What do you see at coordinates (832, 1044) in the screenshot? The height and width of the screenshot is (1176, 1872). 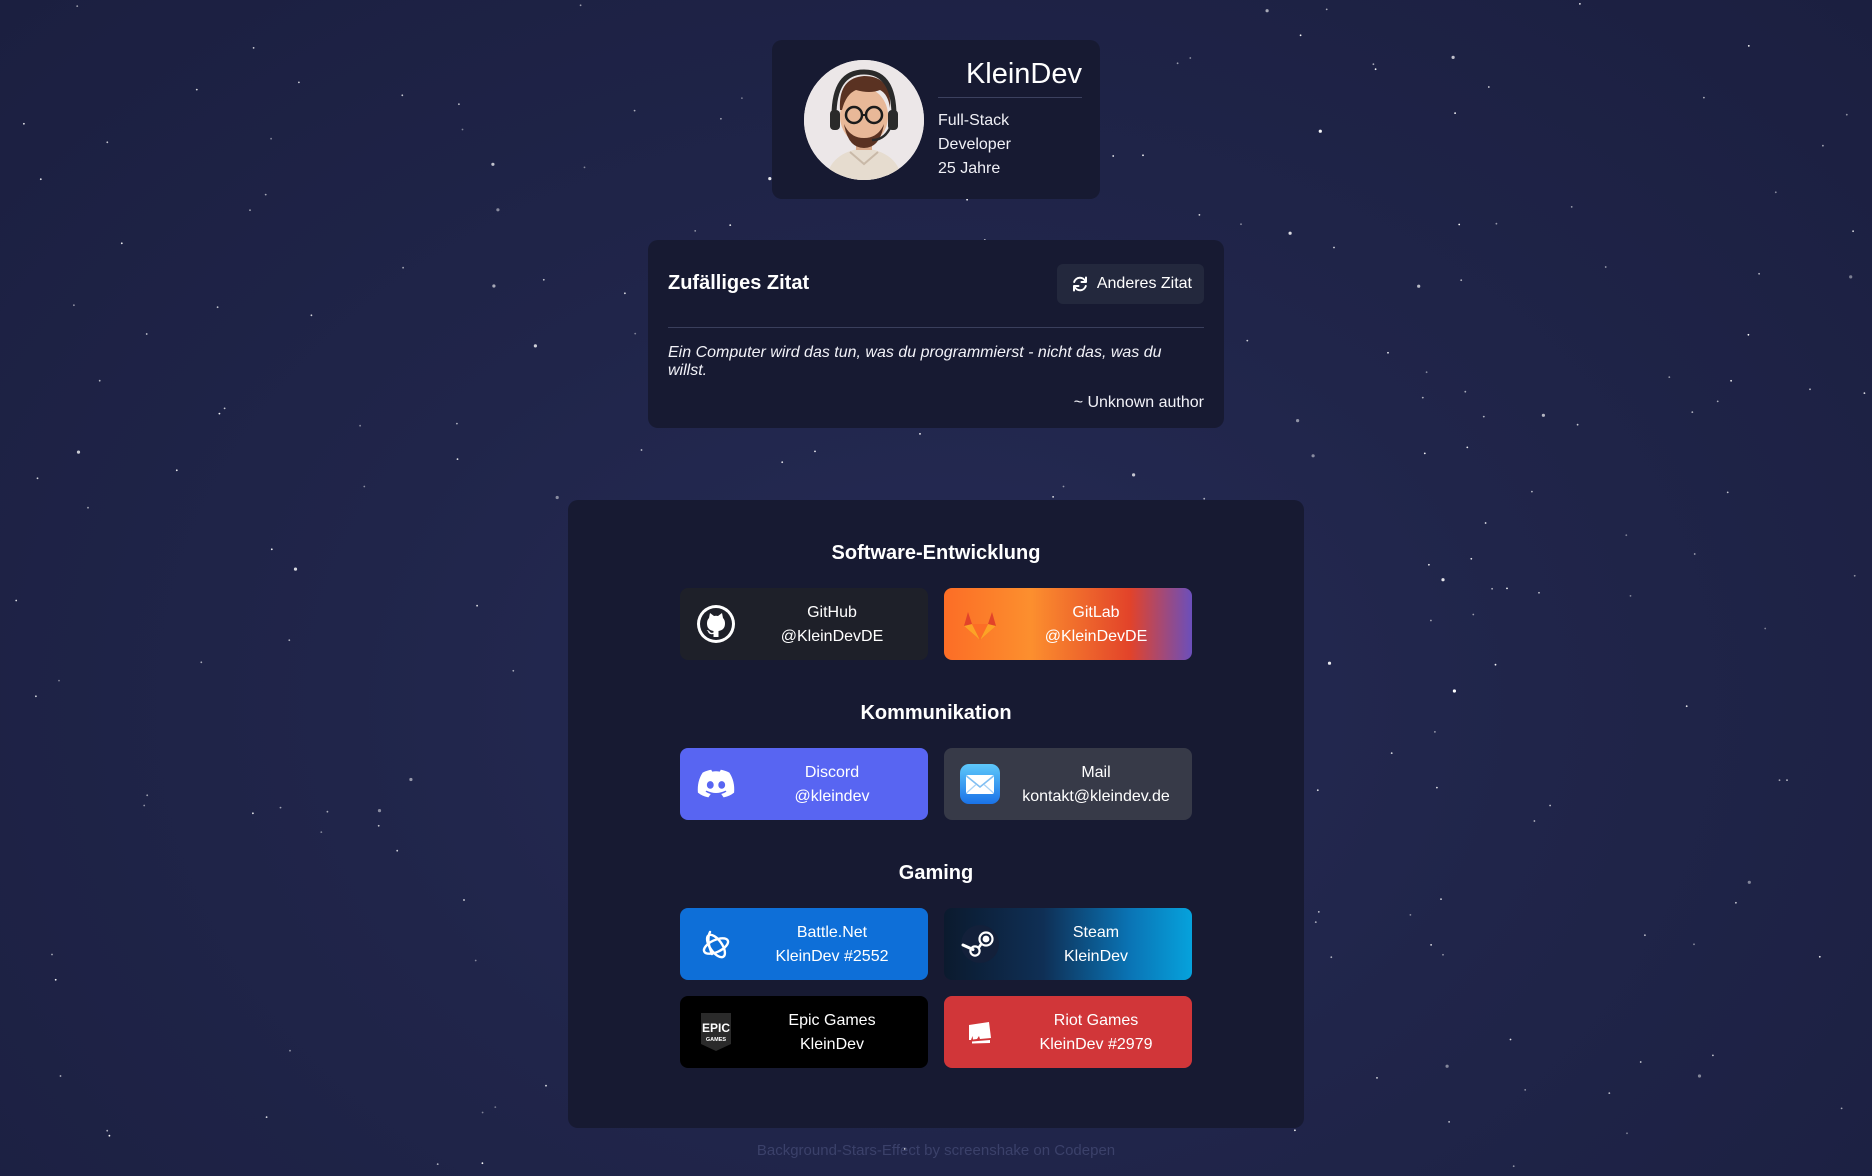 I see `epic-games-handle: KleinDev` at bounding box center [832, 1044].